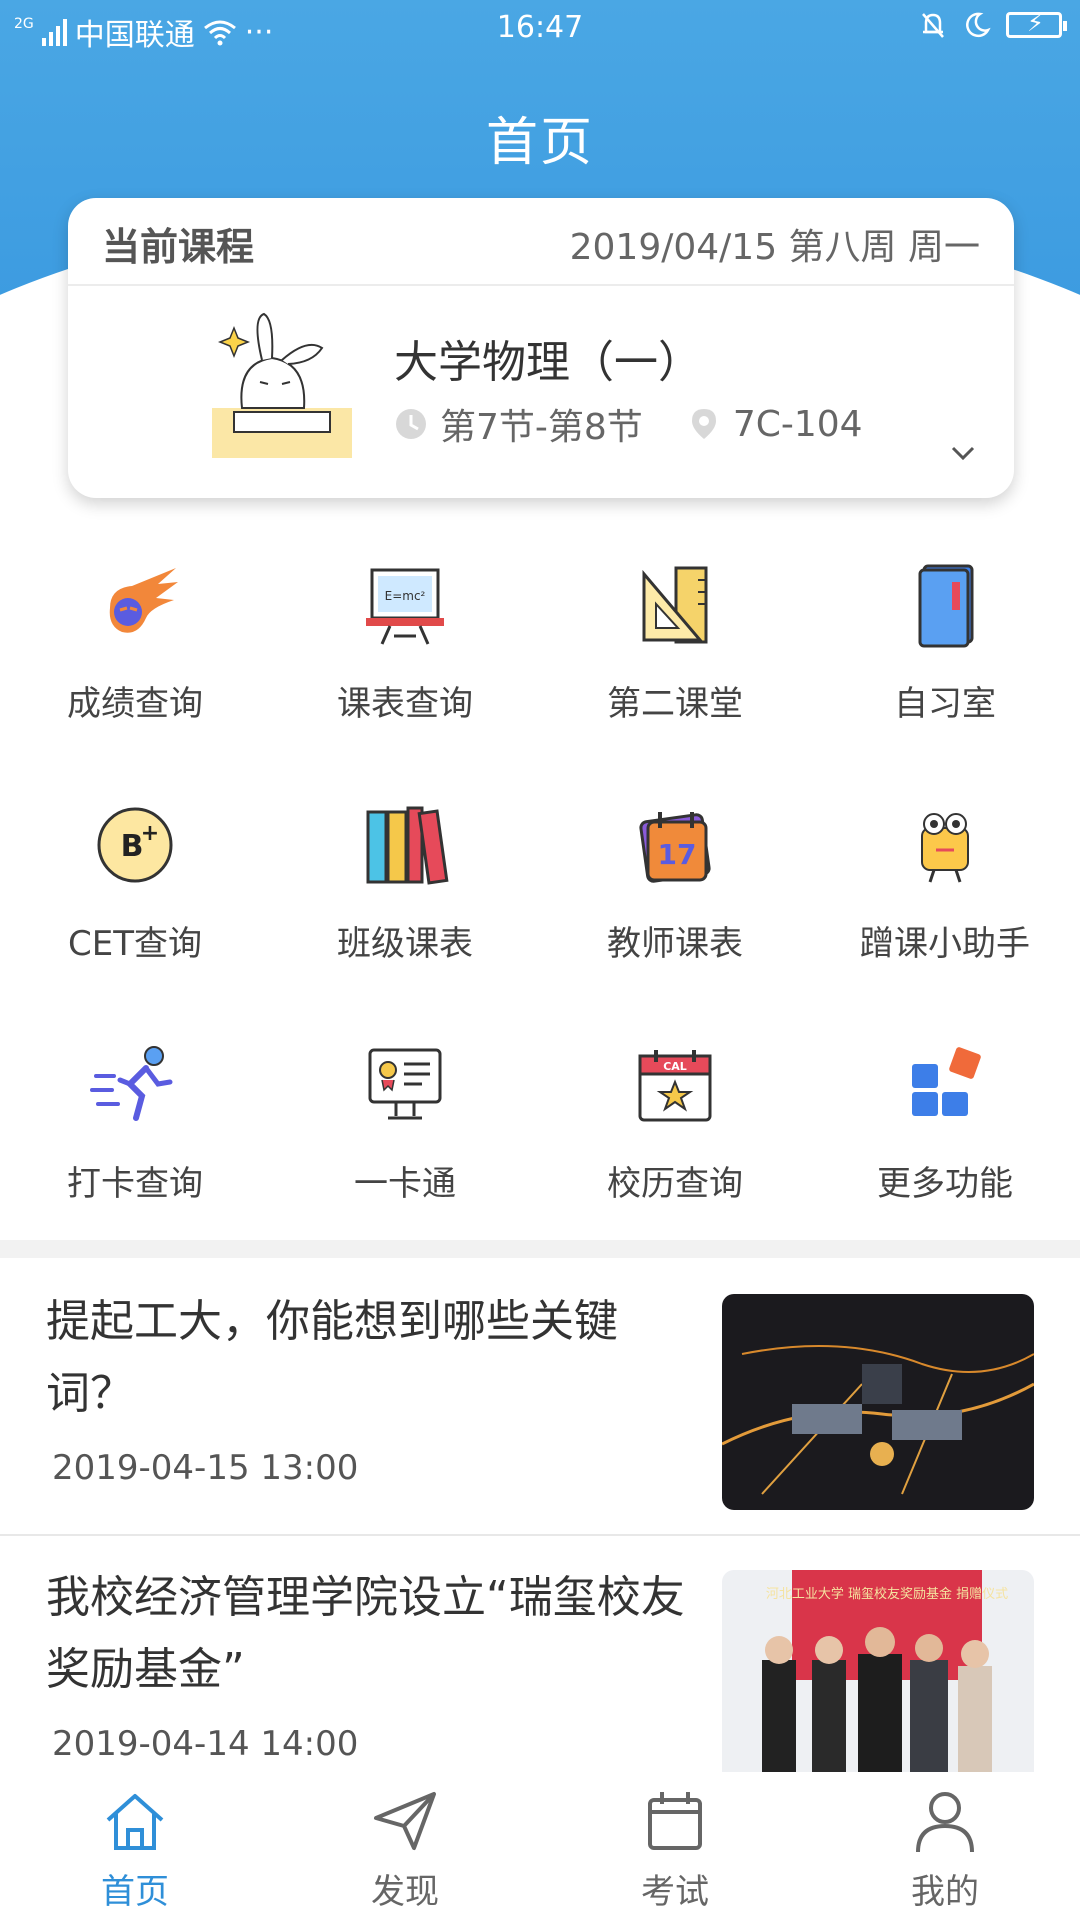 Image resolution: width=1080 pixels, height=1920 pixels. Describe the element at coordinates (945, 1140) in the screenshot. I see `grid-item-more: 更多功能` at that location.